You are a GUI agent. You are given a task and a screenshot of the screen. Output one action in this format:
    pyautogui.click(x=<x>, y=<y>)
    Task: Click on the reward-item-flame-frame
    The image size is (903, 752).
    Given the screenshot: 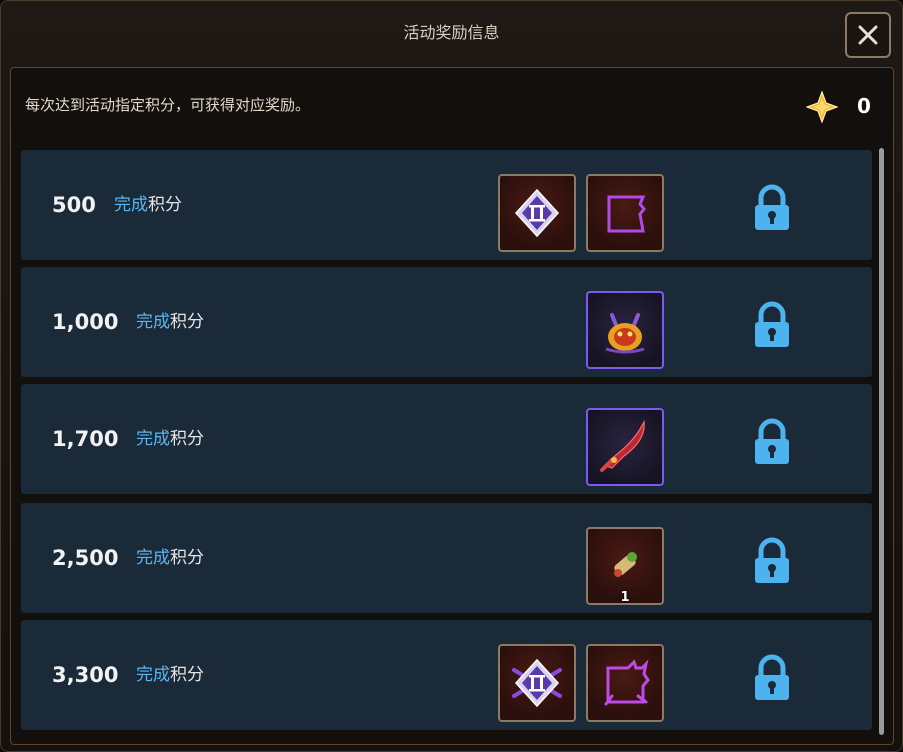 What is the action you would take?
    pyautogui.click(x=625, y=683)
    